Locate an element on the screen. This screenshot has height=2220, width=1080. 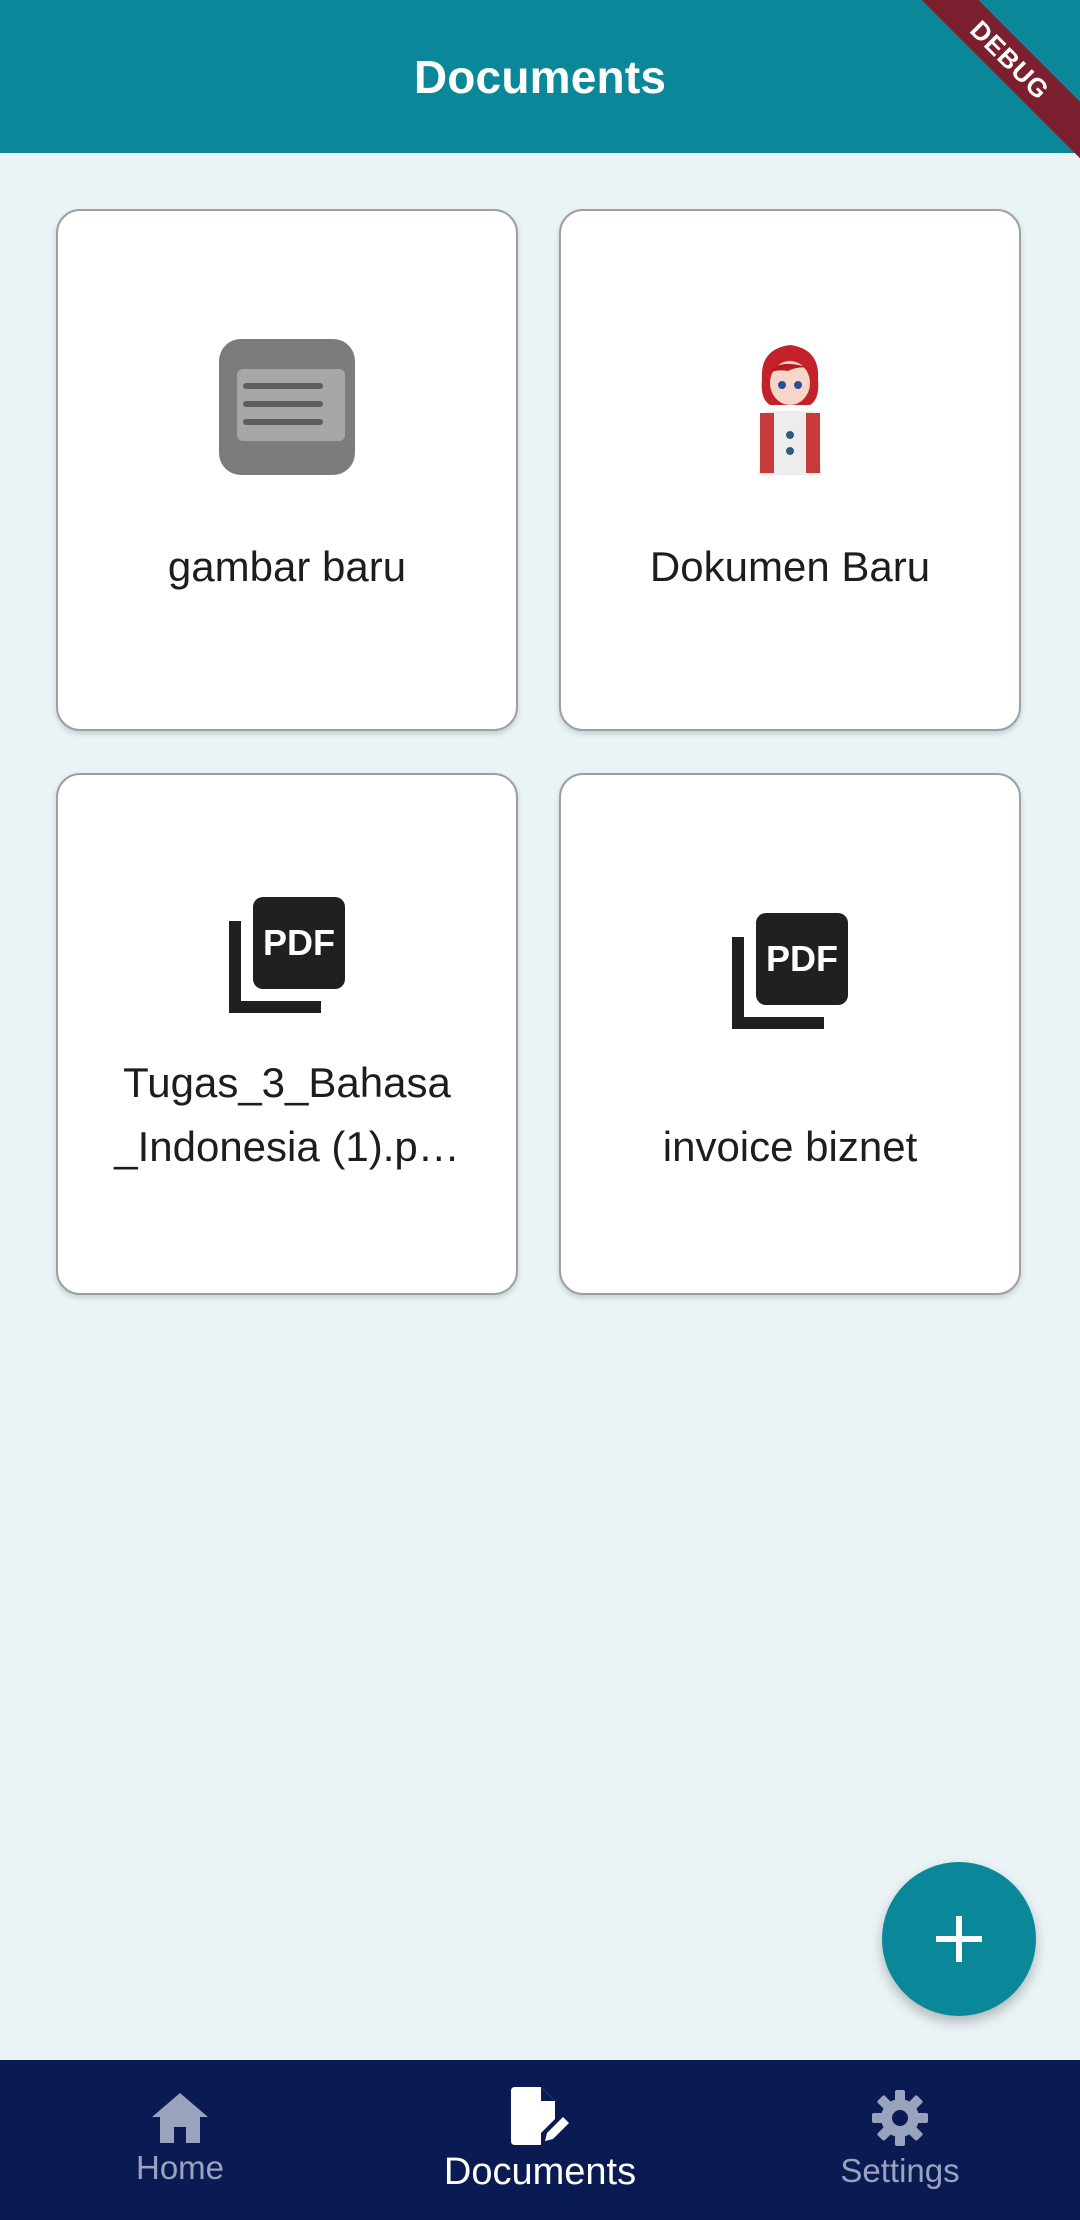
document-name: gambar baru is located at coordinates (287, 566).